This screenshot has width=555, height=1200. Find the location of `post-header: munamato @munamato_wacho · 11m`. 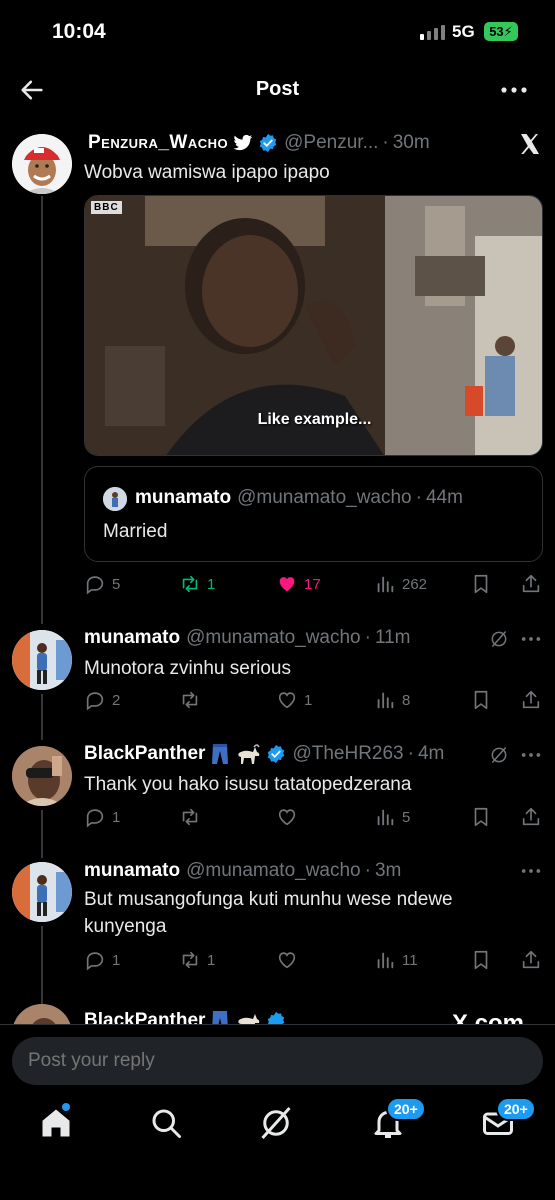

post-header: munamato @munamato_wacho · 11m is located at coordinates (247, 638).